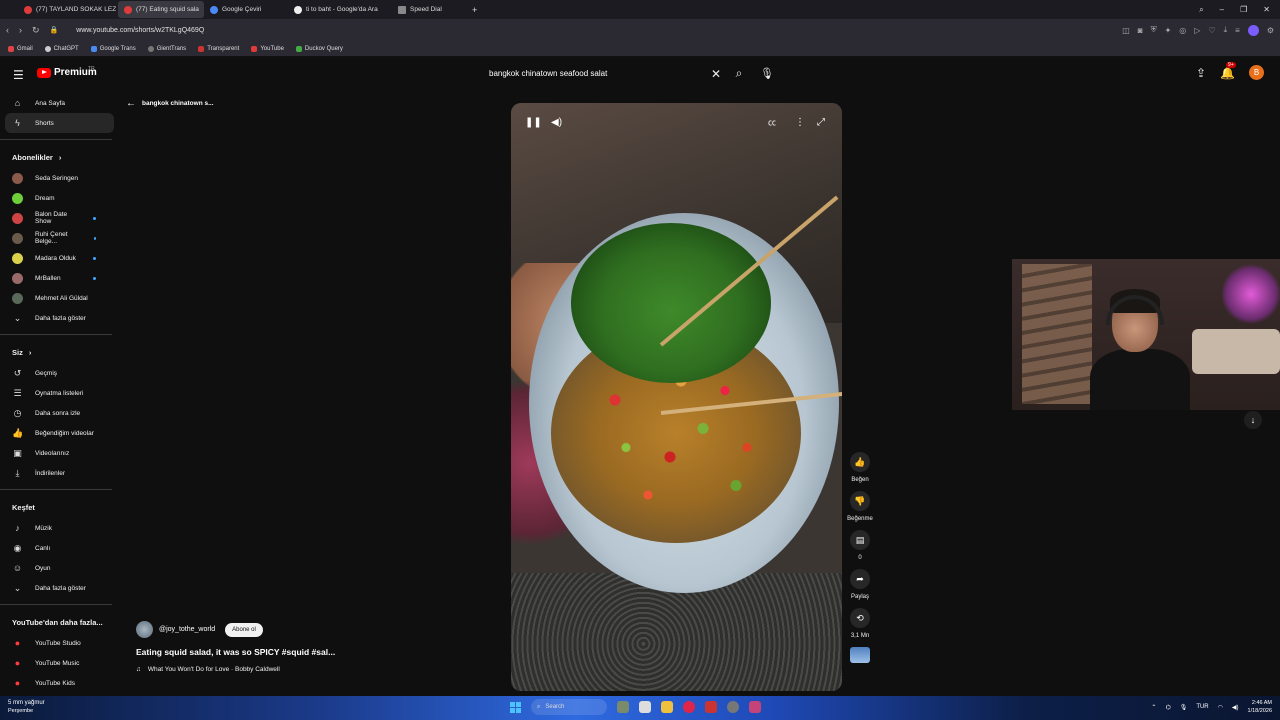 This screenshot has width=1280, height=720. What do you see at coordinates (57, 393) in the screenshot?
I see `sidebar-item-you: ☰ Oynatma listeleri` at bounding box center [57, 393].